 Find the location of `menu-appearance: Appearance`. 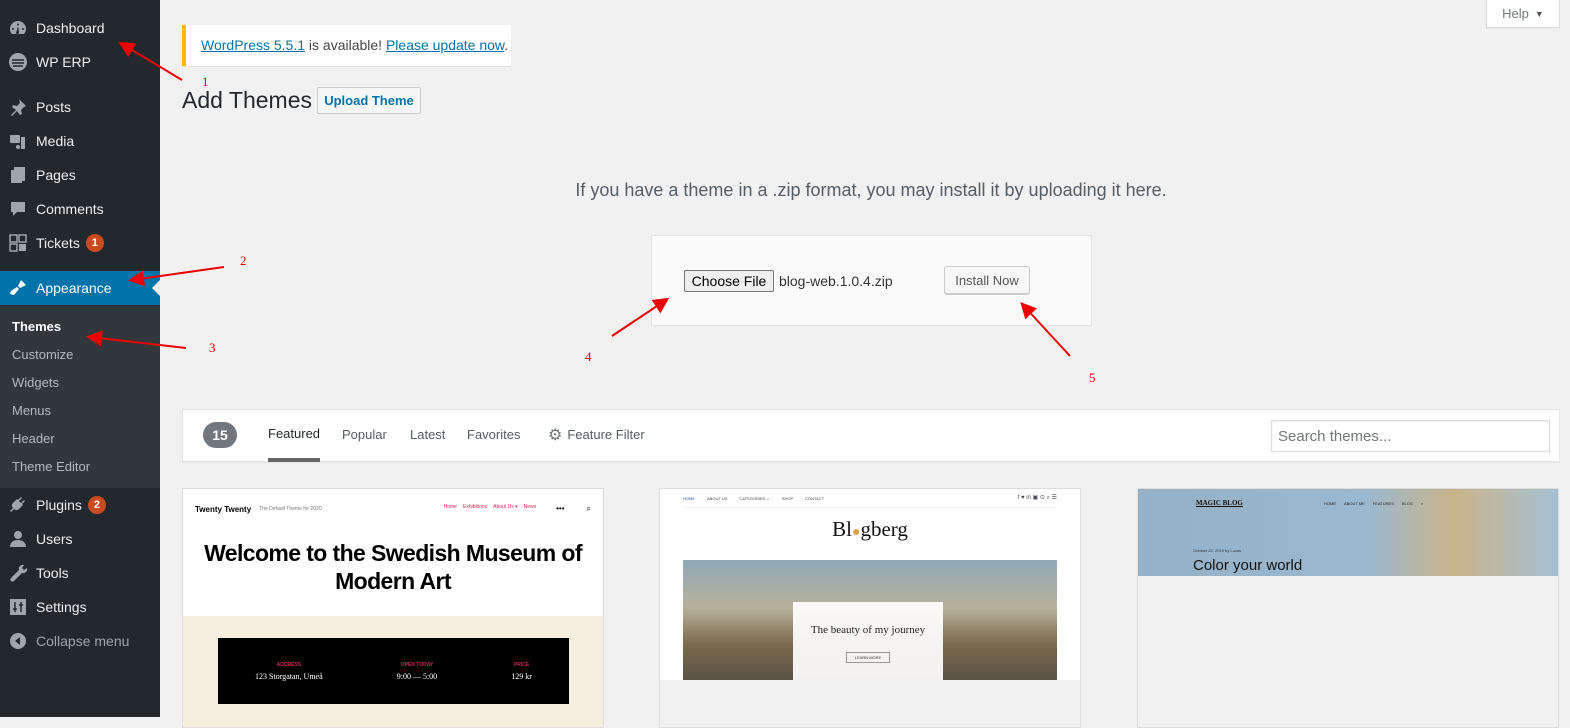

menu-appearance: Appearance is located at coordinates (80, 288).